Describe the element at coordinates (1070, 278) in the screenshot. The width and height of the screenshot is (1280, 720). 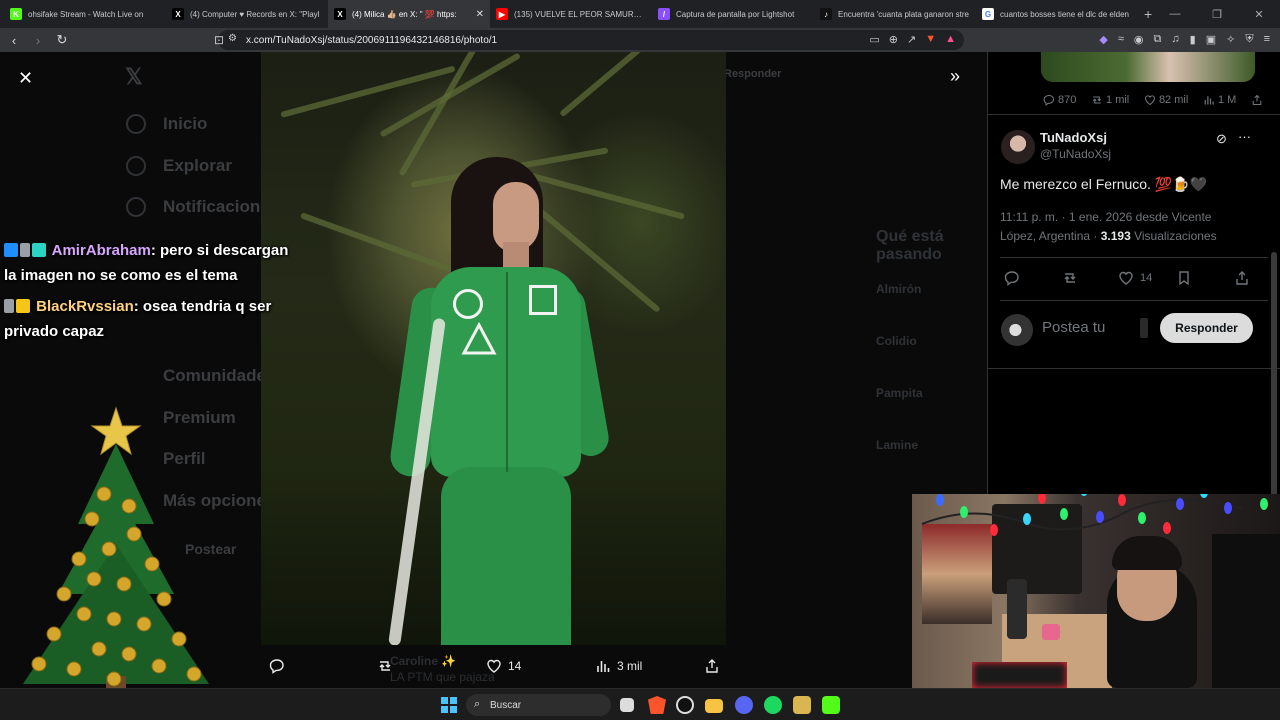
I see `repost-button` at that location.